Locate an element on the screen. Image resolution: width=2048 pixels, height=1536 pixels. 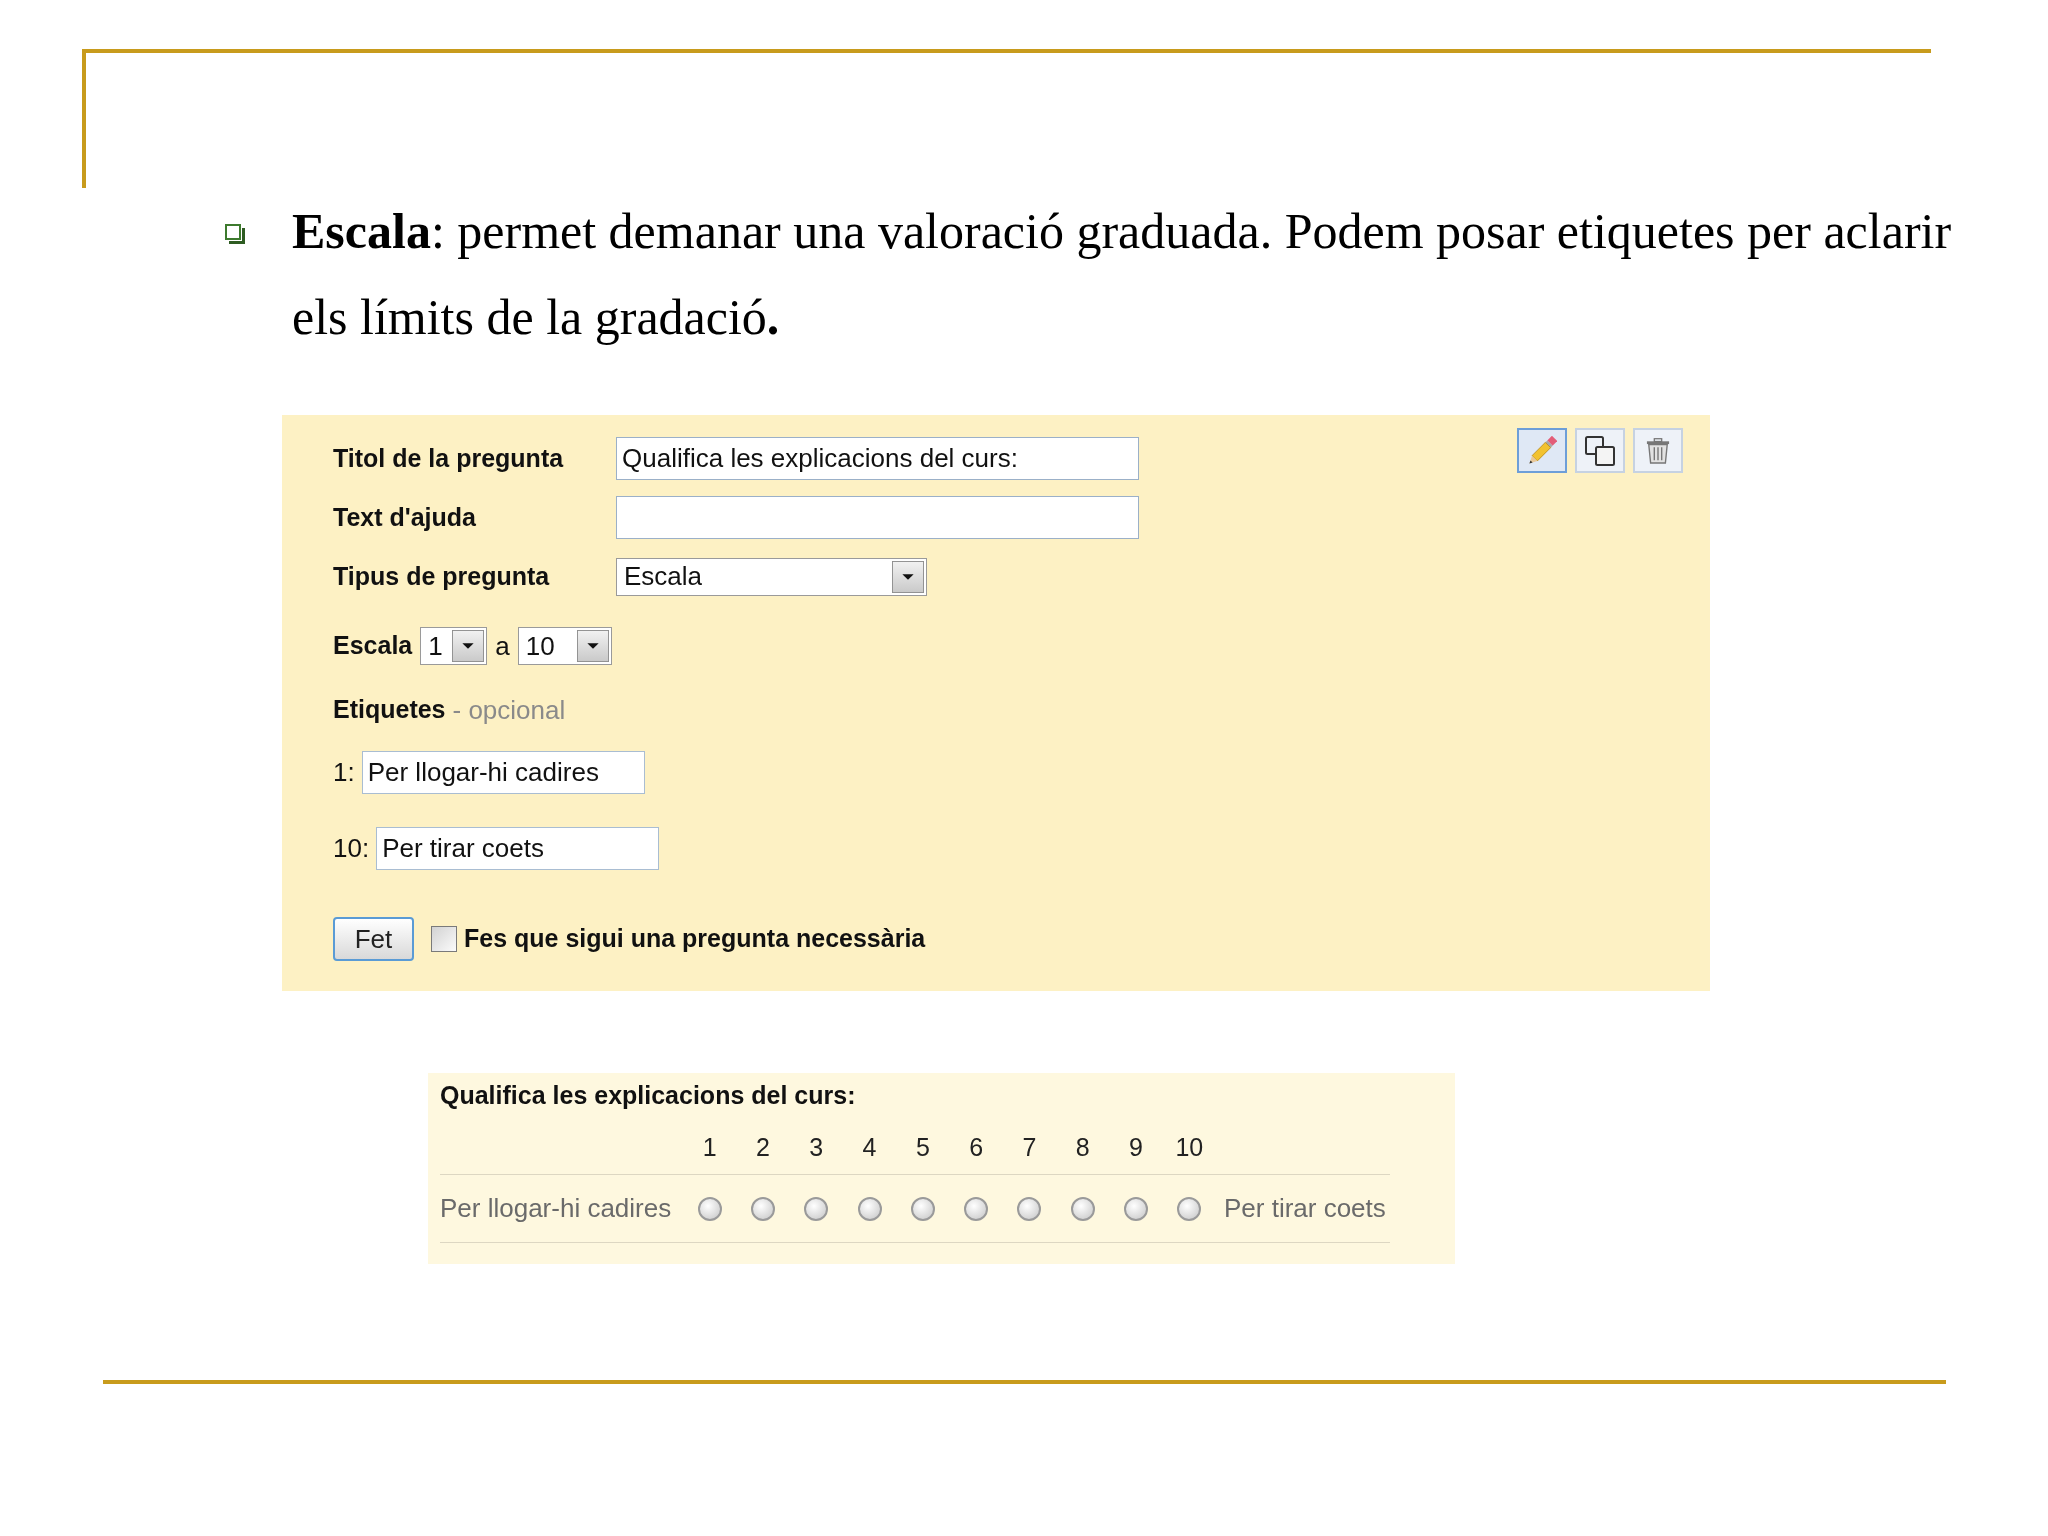
field-label: Tipus de pregunta is located at coordinates (442, 576).